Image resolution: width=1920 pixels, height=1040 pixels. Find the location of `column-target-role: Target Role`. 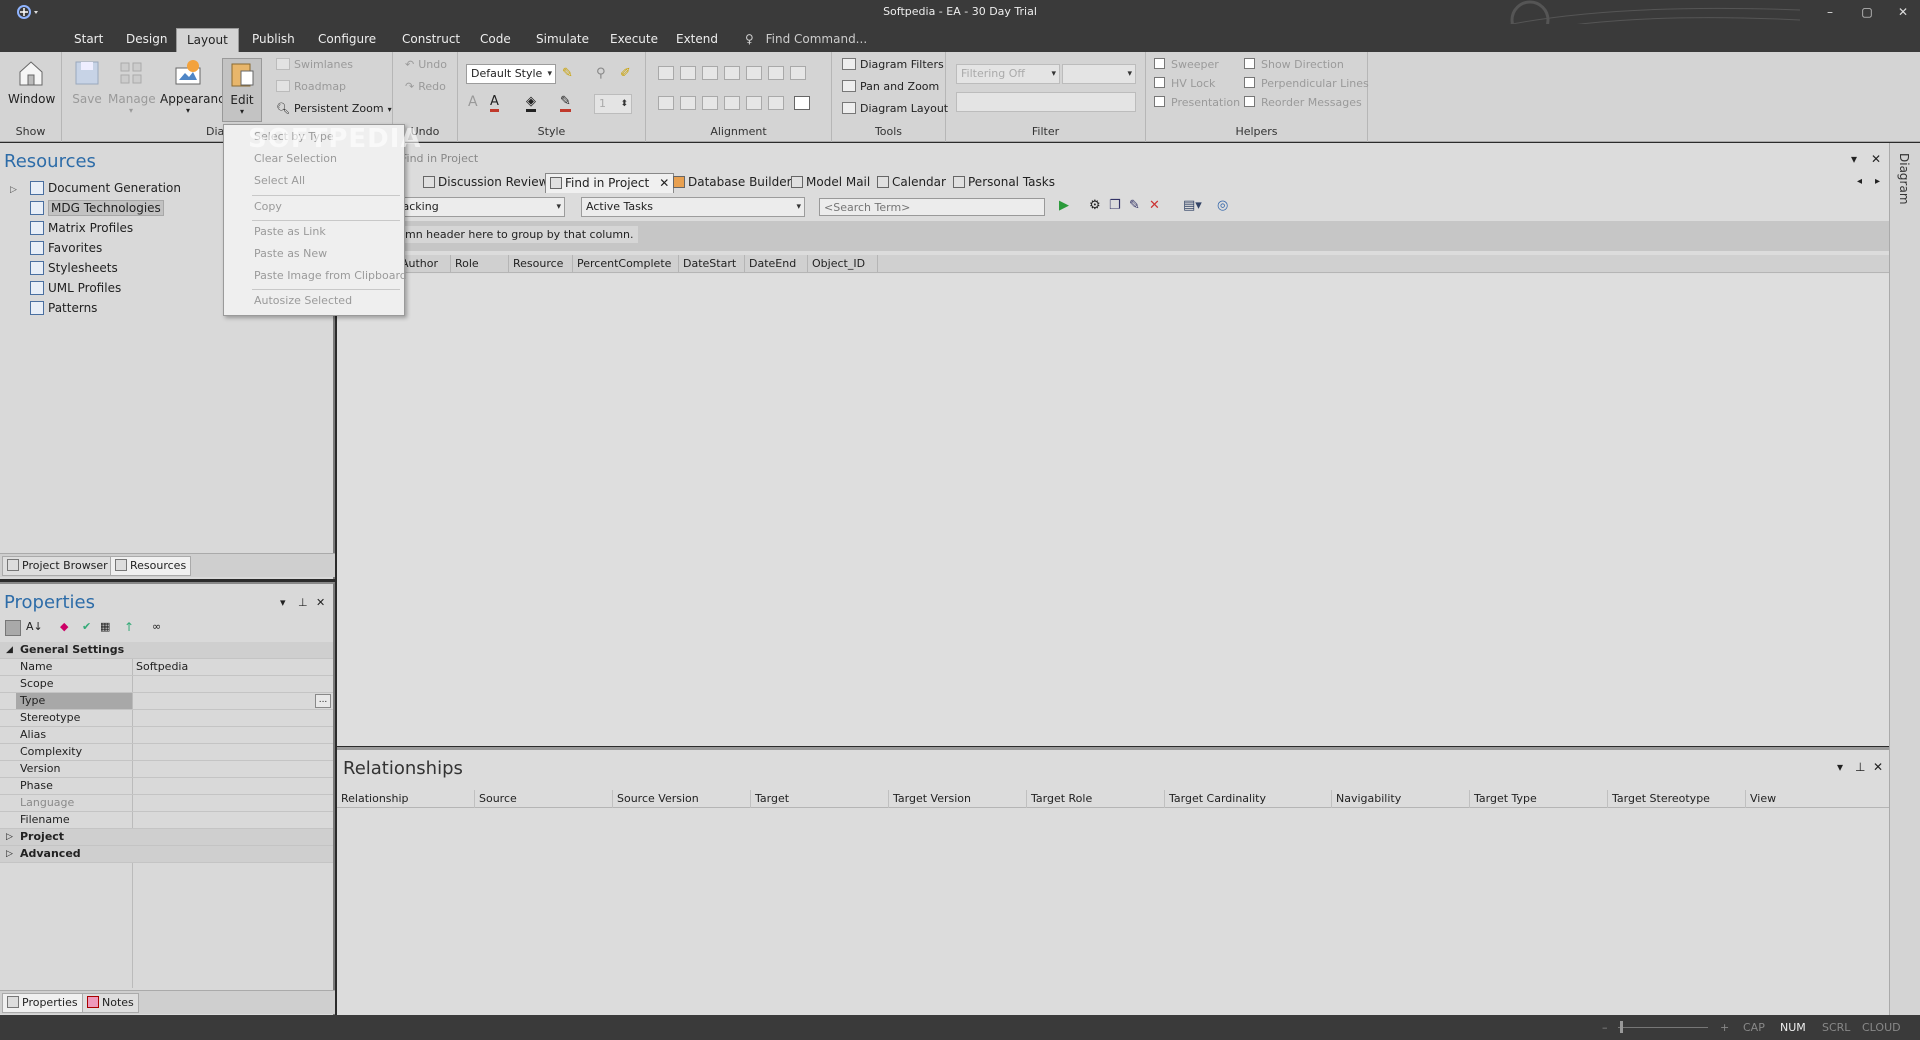

column-target-role: Target Role is located at coordinates (1096, 799).